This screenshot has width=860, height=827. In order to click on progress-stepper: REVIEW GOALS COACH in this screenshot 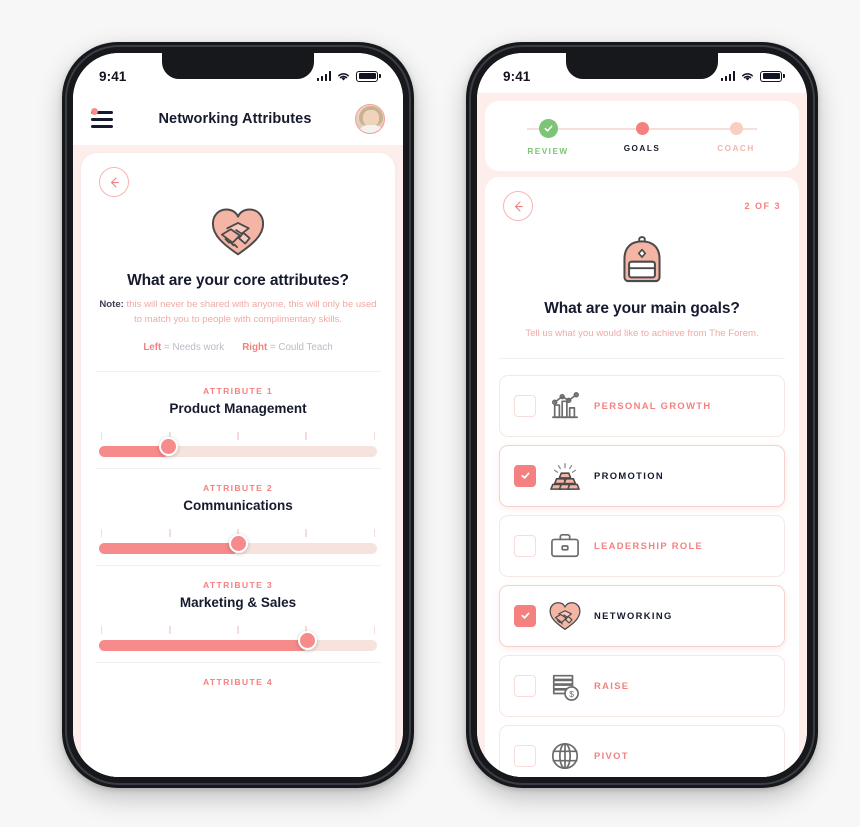, I will do `click(642, 128)`.